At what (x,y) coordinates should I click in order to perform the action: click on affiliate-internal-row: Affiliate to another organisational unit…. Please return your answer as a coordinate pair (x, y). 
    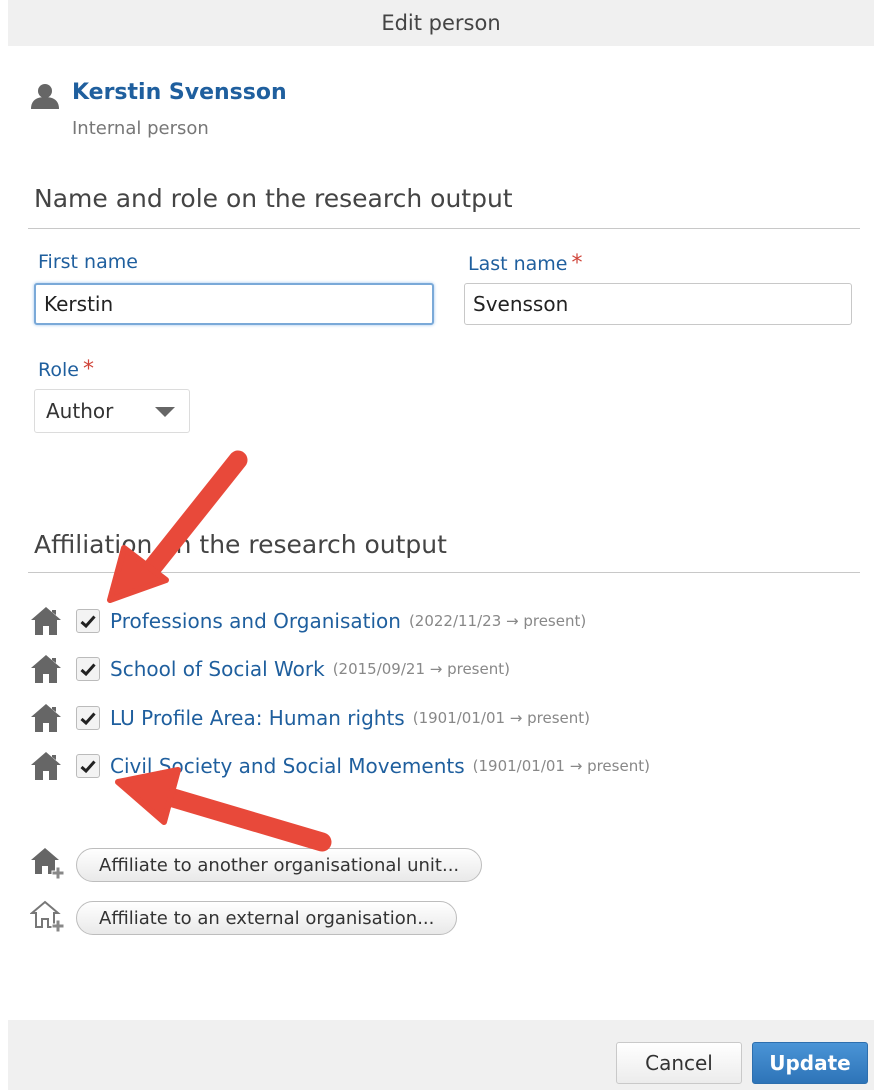
    Looking at the image, I should click on (256, 865).